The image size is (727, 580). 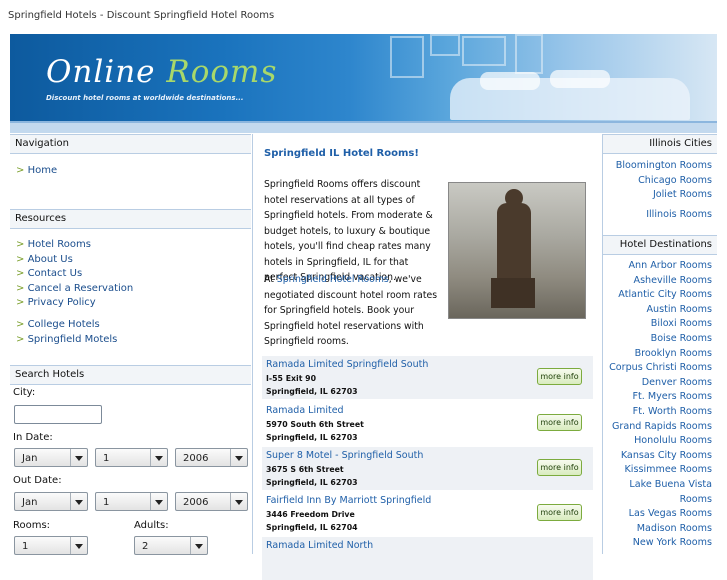 I want to click on nav-link-privacy-policy: Privacy Policy, so click(x=74, y=303).